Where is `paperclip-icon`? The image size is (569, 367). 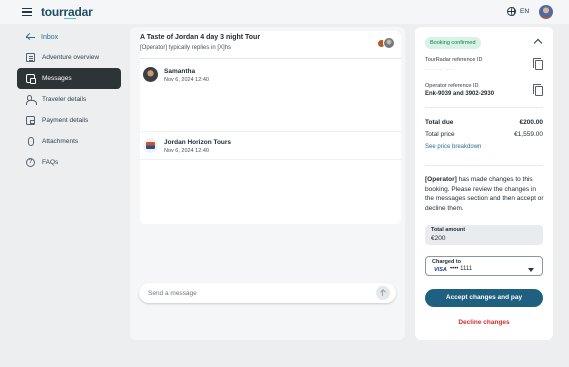
paperclip-icon is located at coordinates (30, 141).